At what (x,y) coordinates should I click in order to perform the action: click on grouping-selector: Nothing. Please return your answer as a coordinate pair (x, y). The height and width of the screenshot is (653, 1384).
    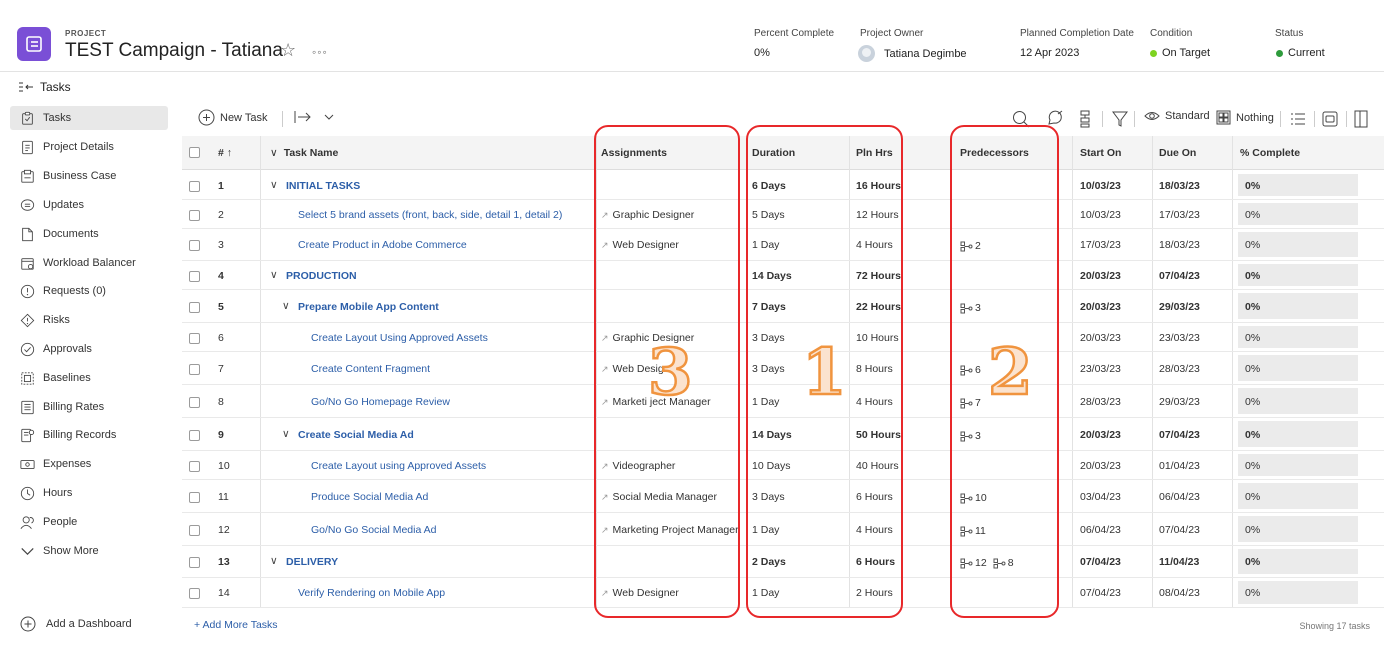
    Looking at the image, I should click on (1245, 117).